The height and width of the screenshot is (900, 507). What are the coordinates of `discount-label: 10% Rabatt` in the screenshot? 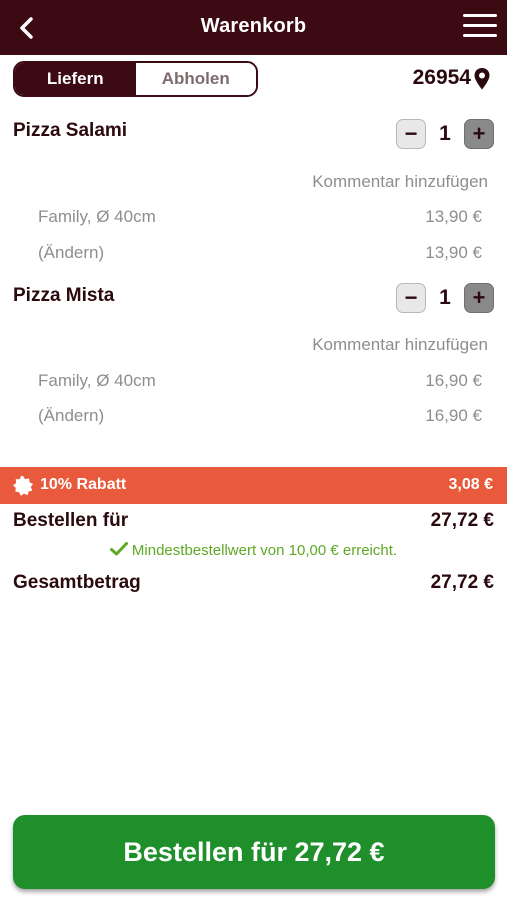 It's located at (83, 484).